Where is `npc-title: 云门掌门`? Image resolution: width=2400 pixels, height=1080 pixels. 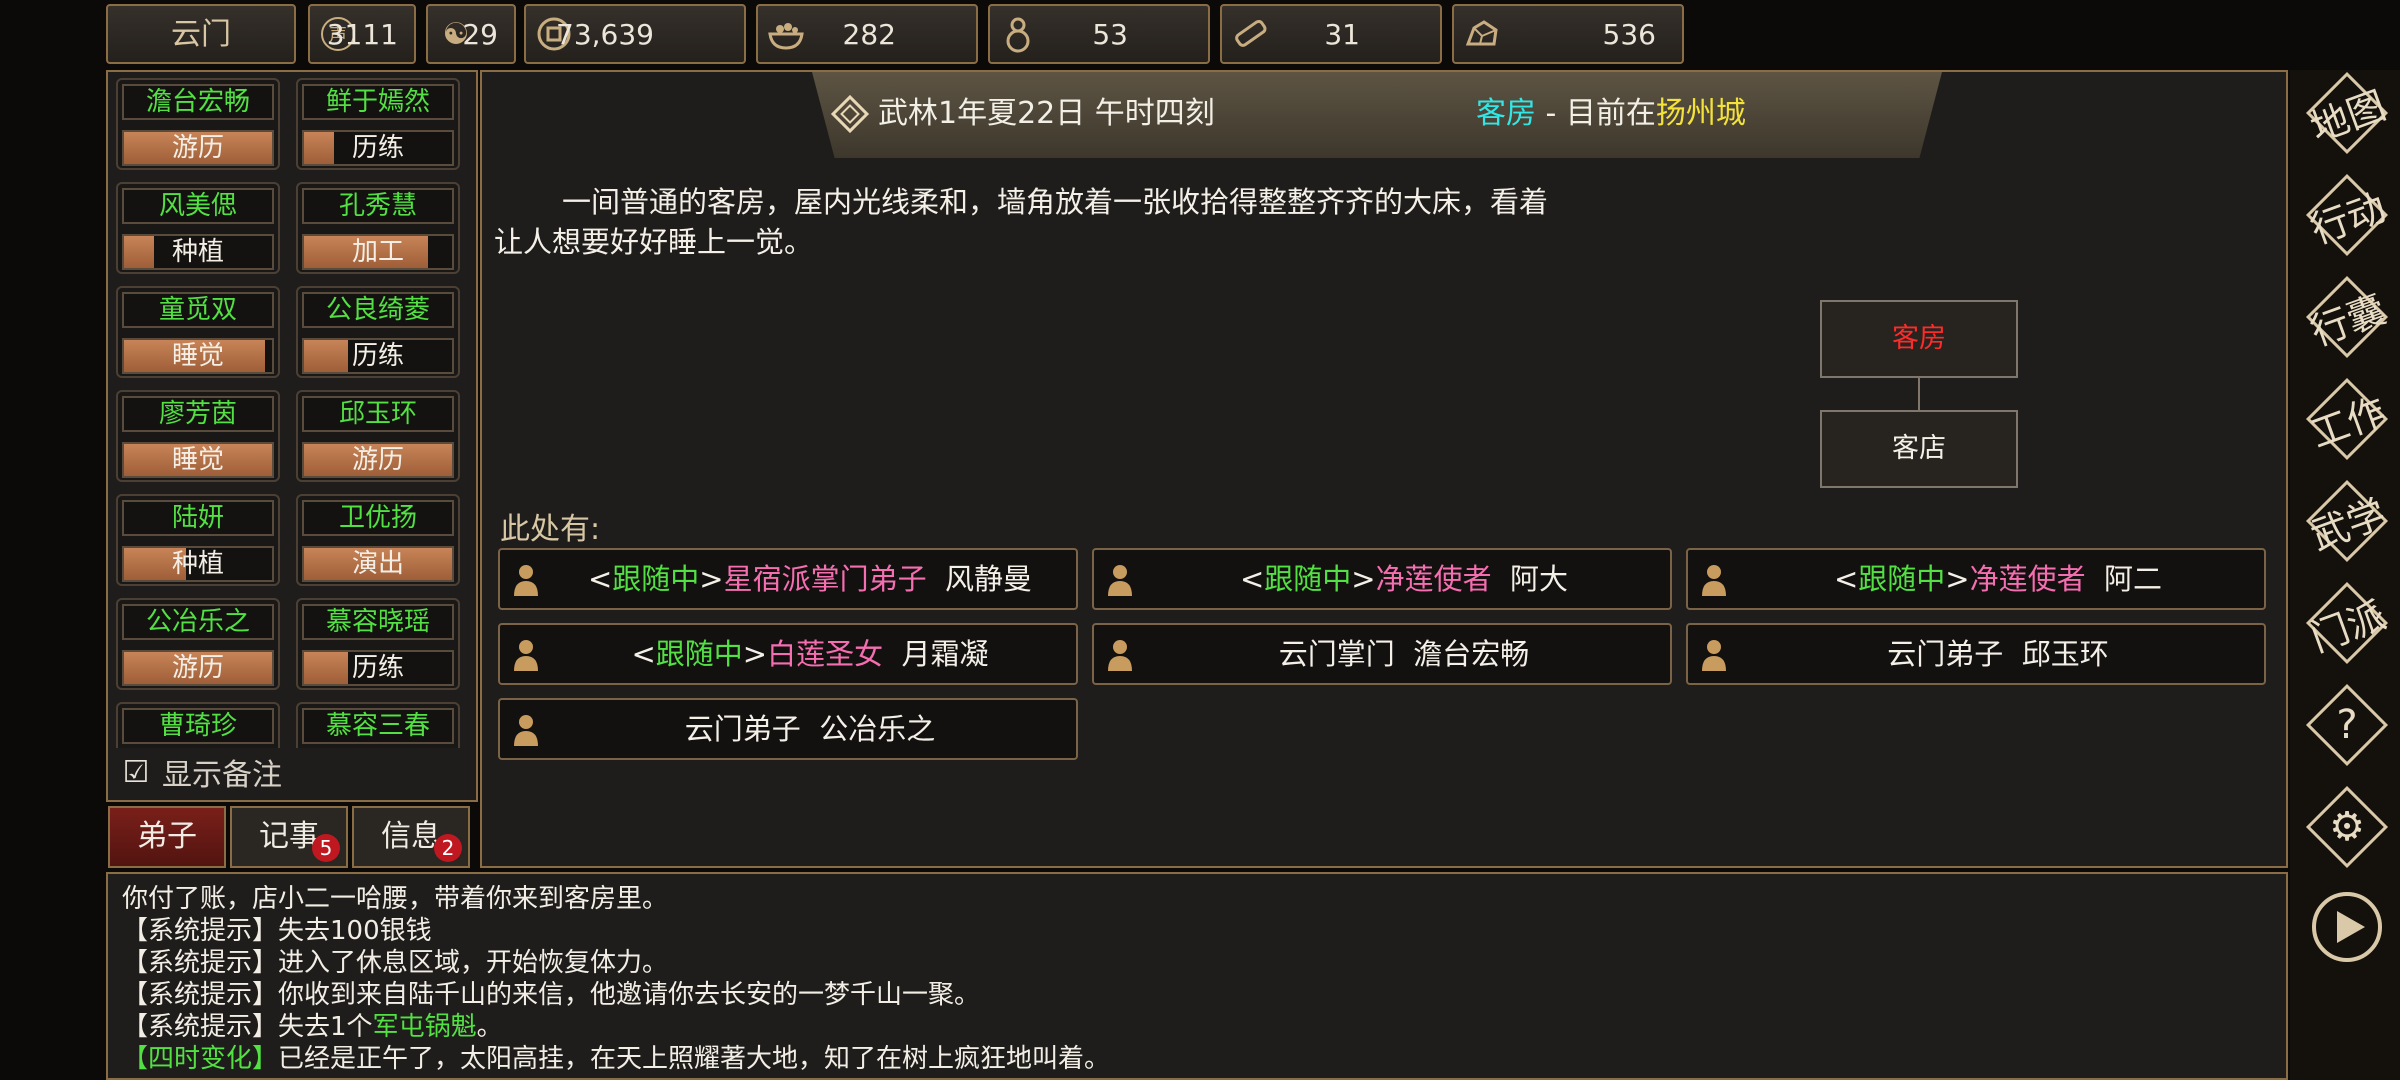
npc-title: 云门掌门 is located at coordinates (1336, 654).